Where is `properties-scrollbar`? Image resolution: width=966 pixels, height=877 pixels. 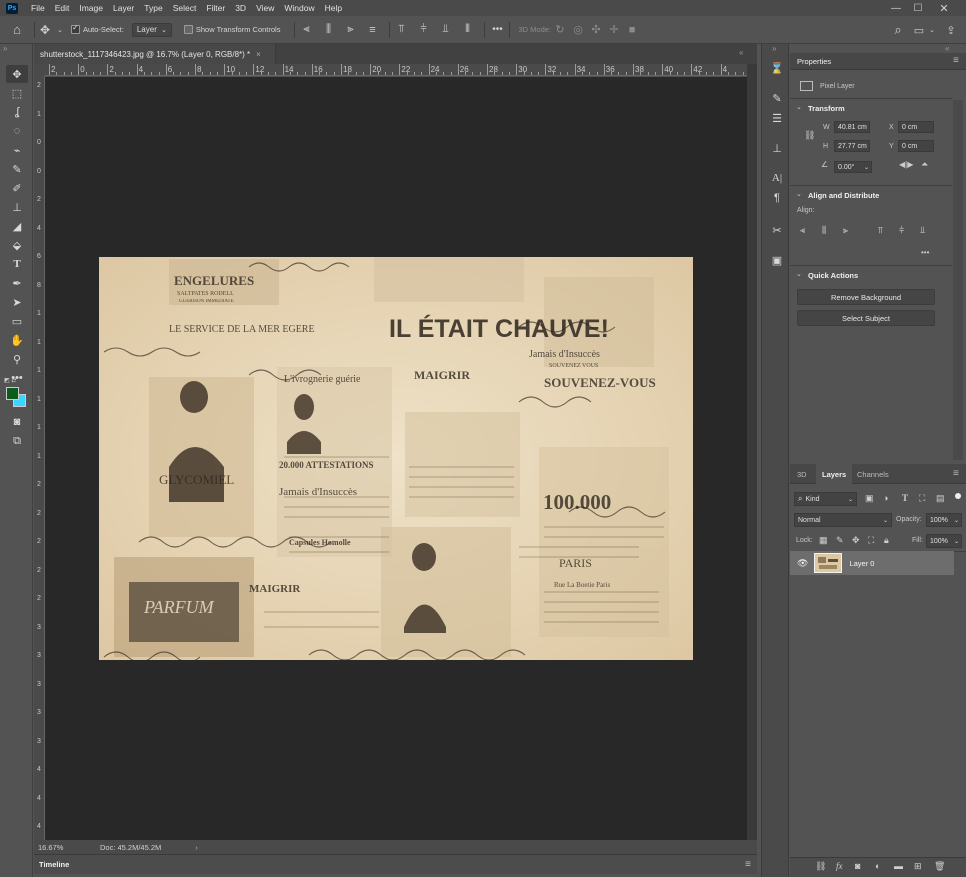 properties-scrollbar is located at coordinates (958, 280).